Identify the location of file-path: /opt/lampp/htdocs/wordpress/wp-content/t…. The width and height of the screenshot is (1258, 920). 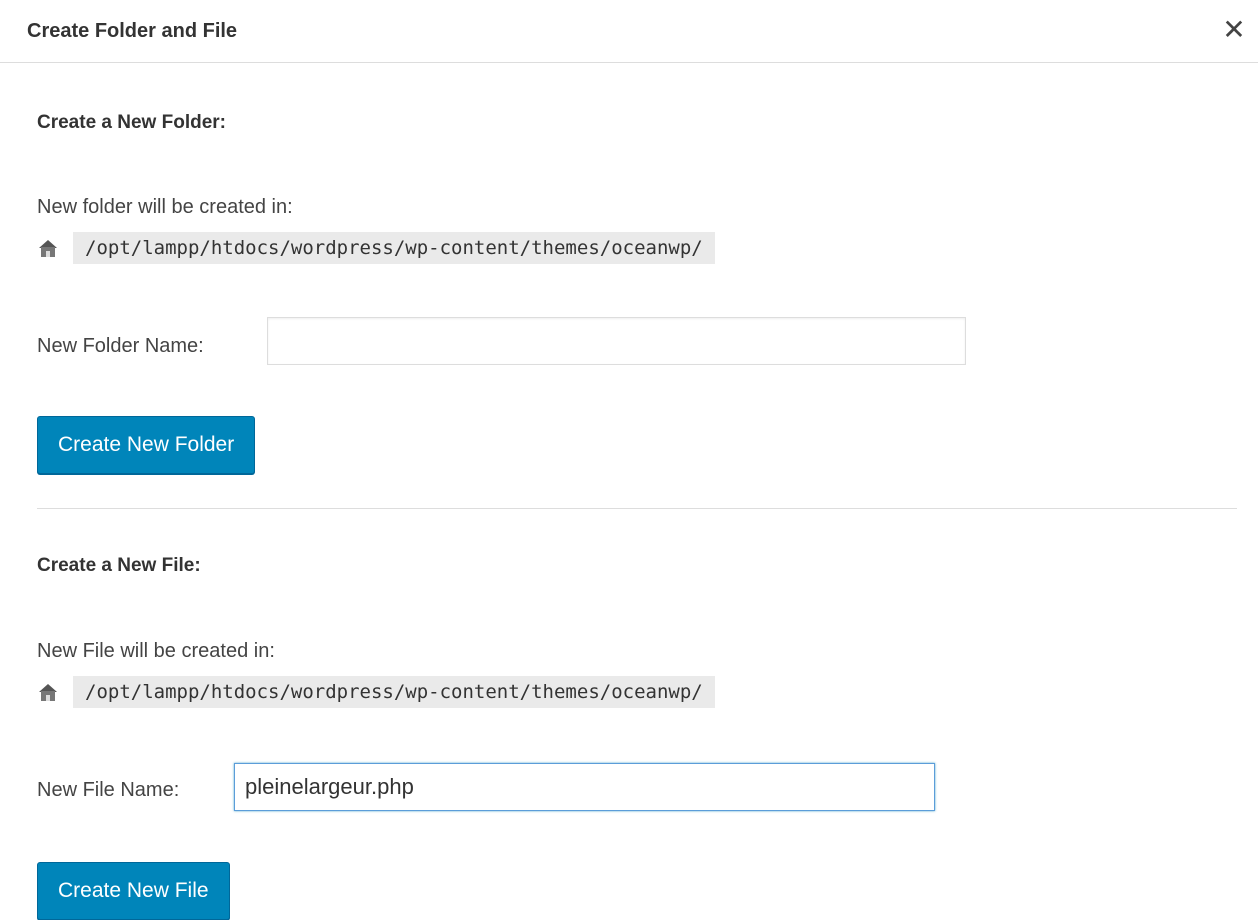
(394, 692).